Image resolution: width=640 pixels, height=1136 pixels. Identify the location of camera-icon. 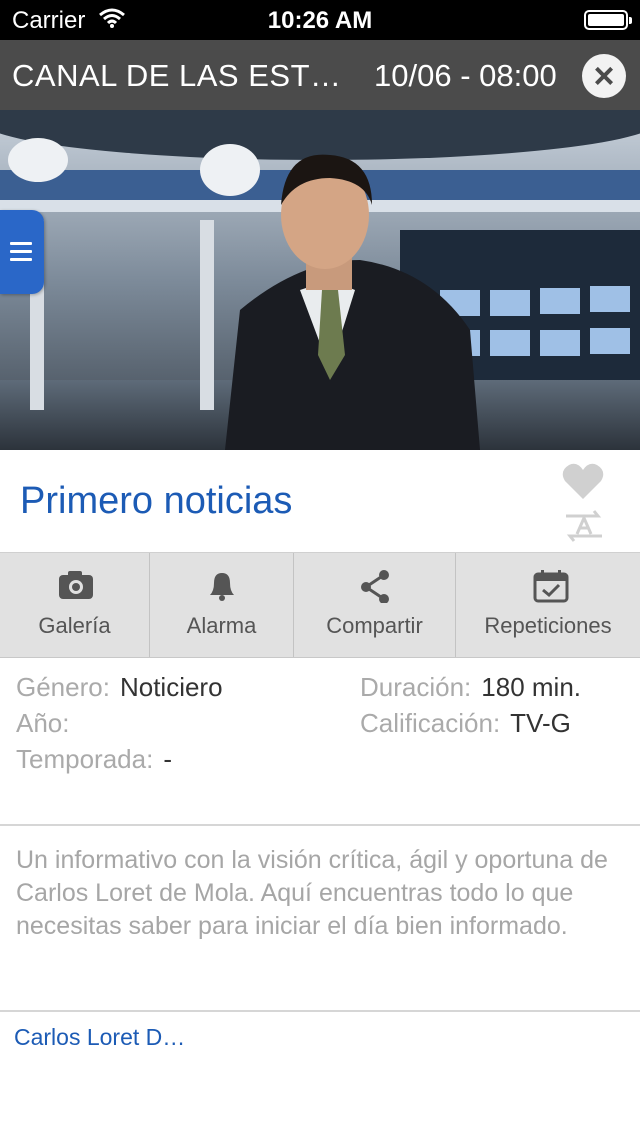
(76, 585).